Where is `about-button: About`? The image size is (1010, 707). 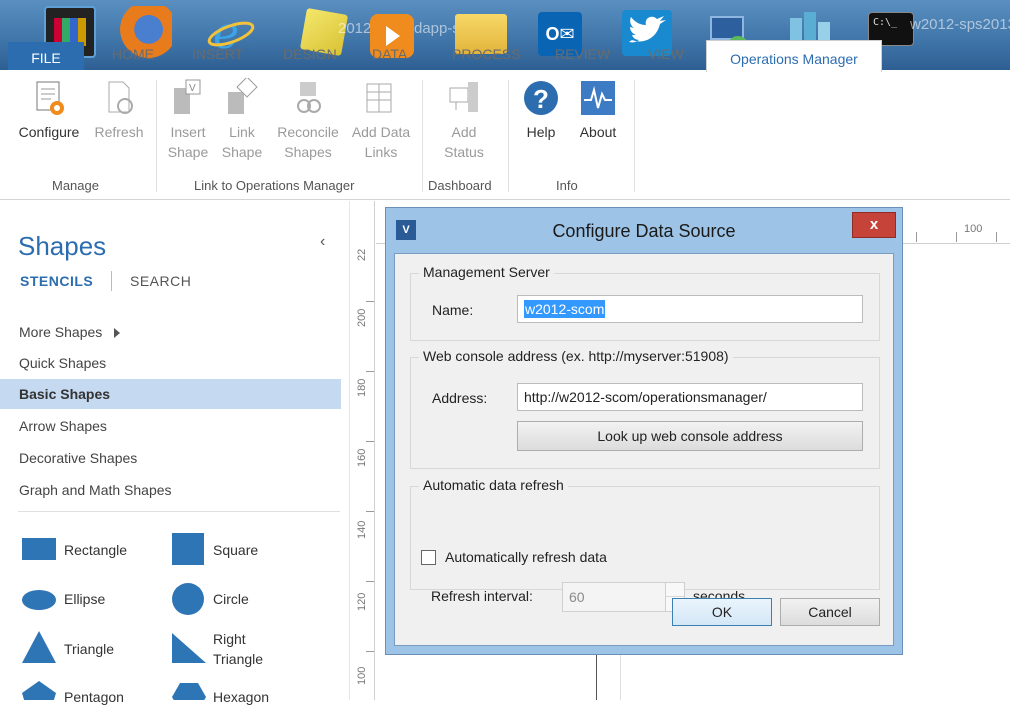 about-button: About is located at coordinates (598, 110).